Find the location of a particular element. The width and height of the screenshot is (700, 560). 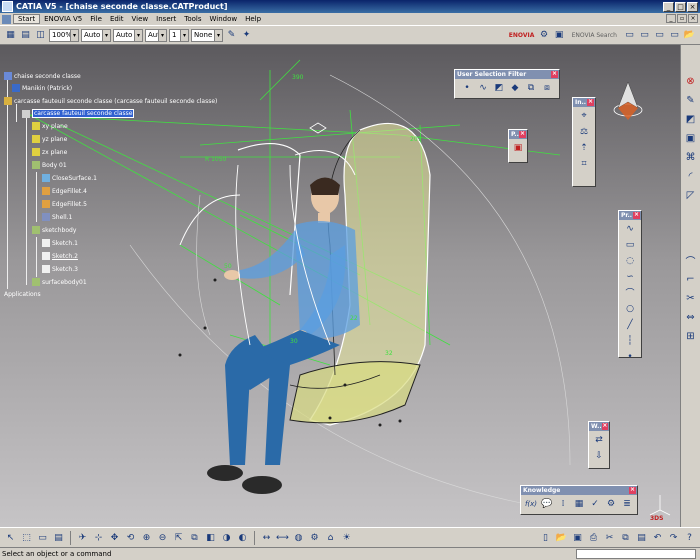

whats-this-icon: ? is located at coordinates (689, 537).